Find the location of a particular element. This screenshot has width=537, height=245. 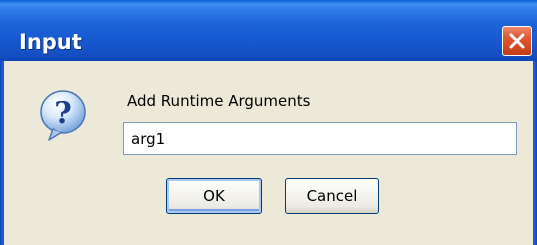

ok-button: OK is located at coordinates (214, 196).